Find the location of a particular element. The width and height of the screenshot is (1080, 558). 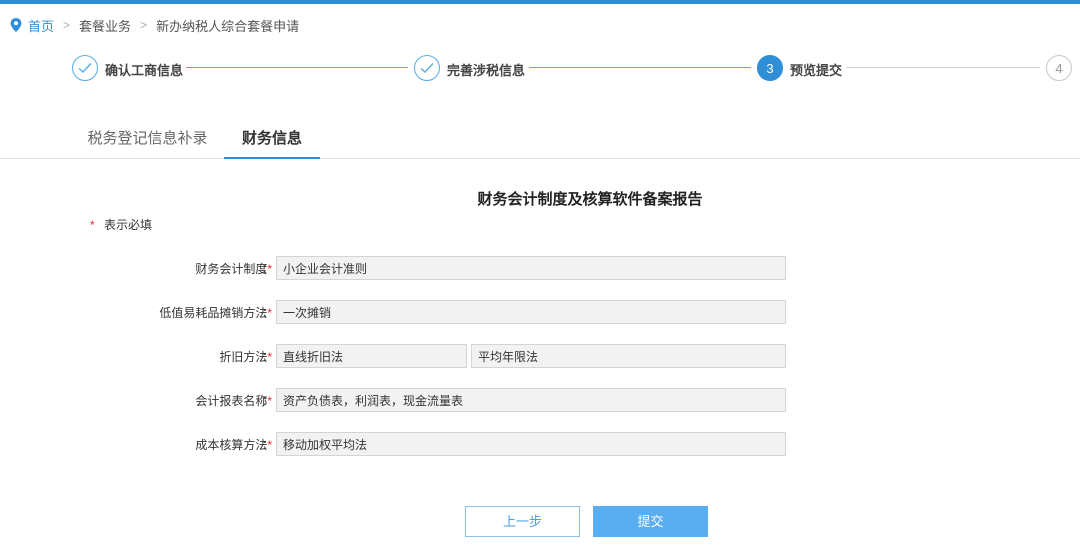

amortization-method-field is located at coordinates (531, 312).